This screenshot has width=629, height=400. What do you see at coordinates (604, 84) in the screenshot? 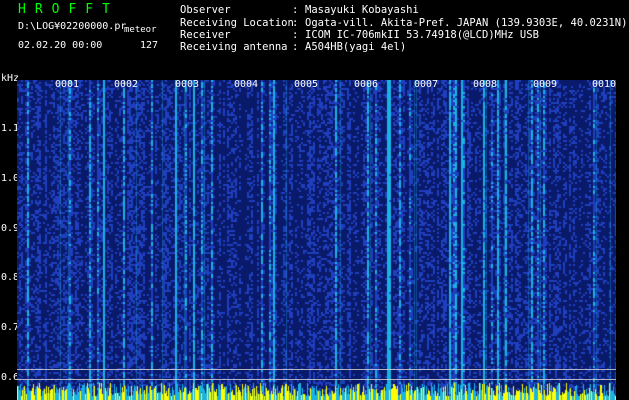
I see `x-tick-label: 0010` at bounding box center [604, 84].